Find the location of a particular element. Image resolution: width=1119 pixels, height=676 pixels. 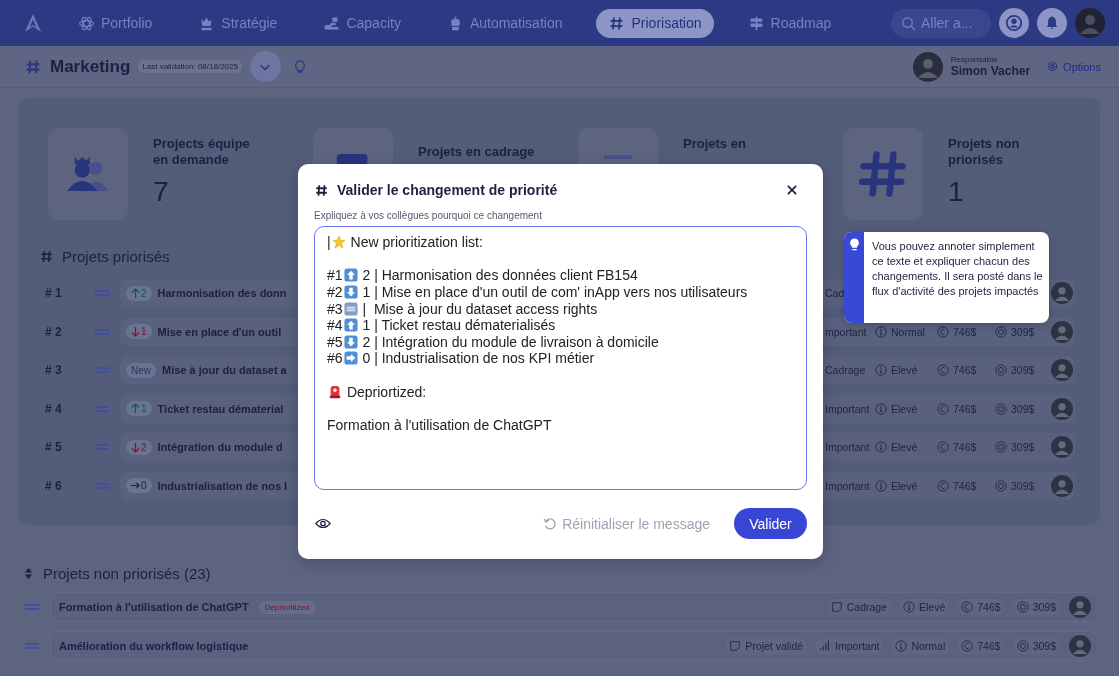

project-title: Intégration du module d is located at coordinates (220, 447).